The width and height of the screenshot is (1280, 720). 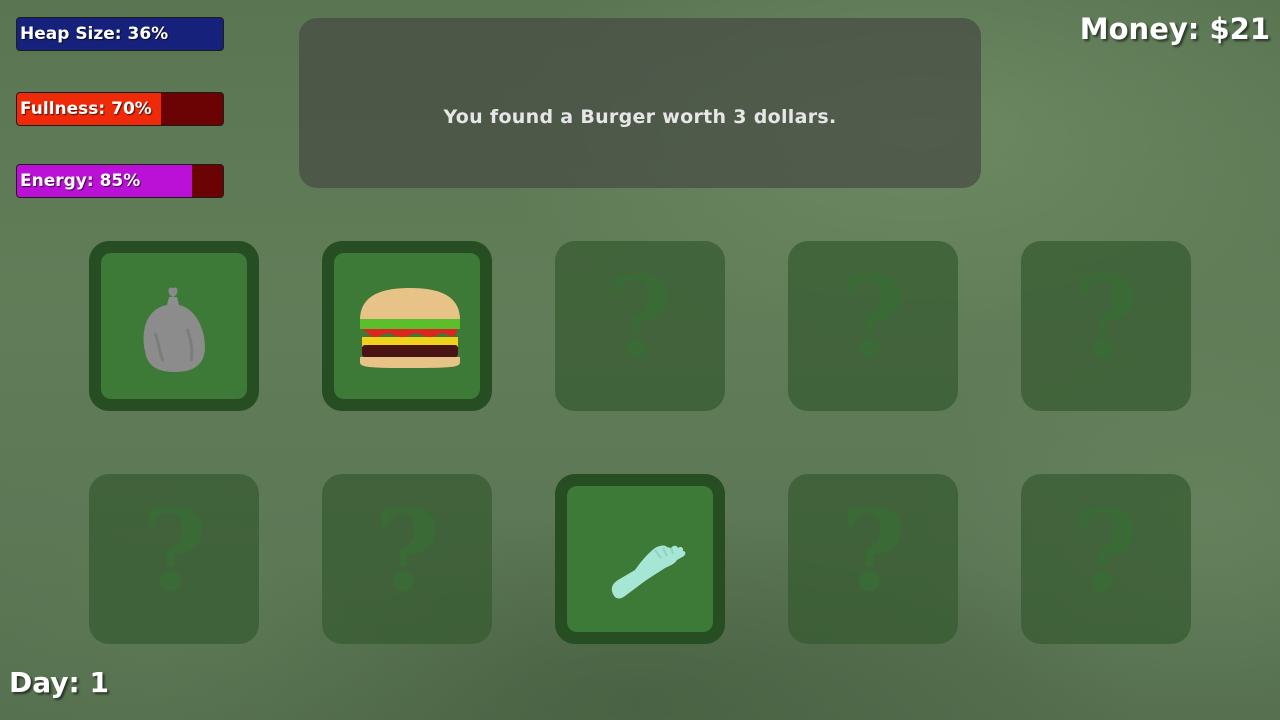 I want to click on heap-size-label: Heap Size: 36%, so click(x=94, y=34).